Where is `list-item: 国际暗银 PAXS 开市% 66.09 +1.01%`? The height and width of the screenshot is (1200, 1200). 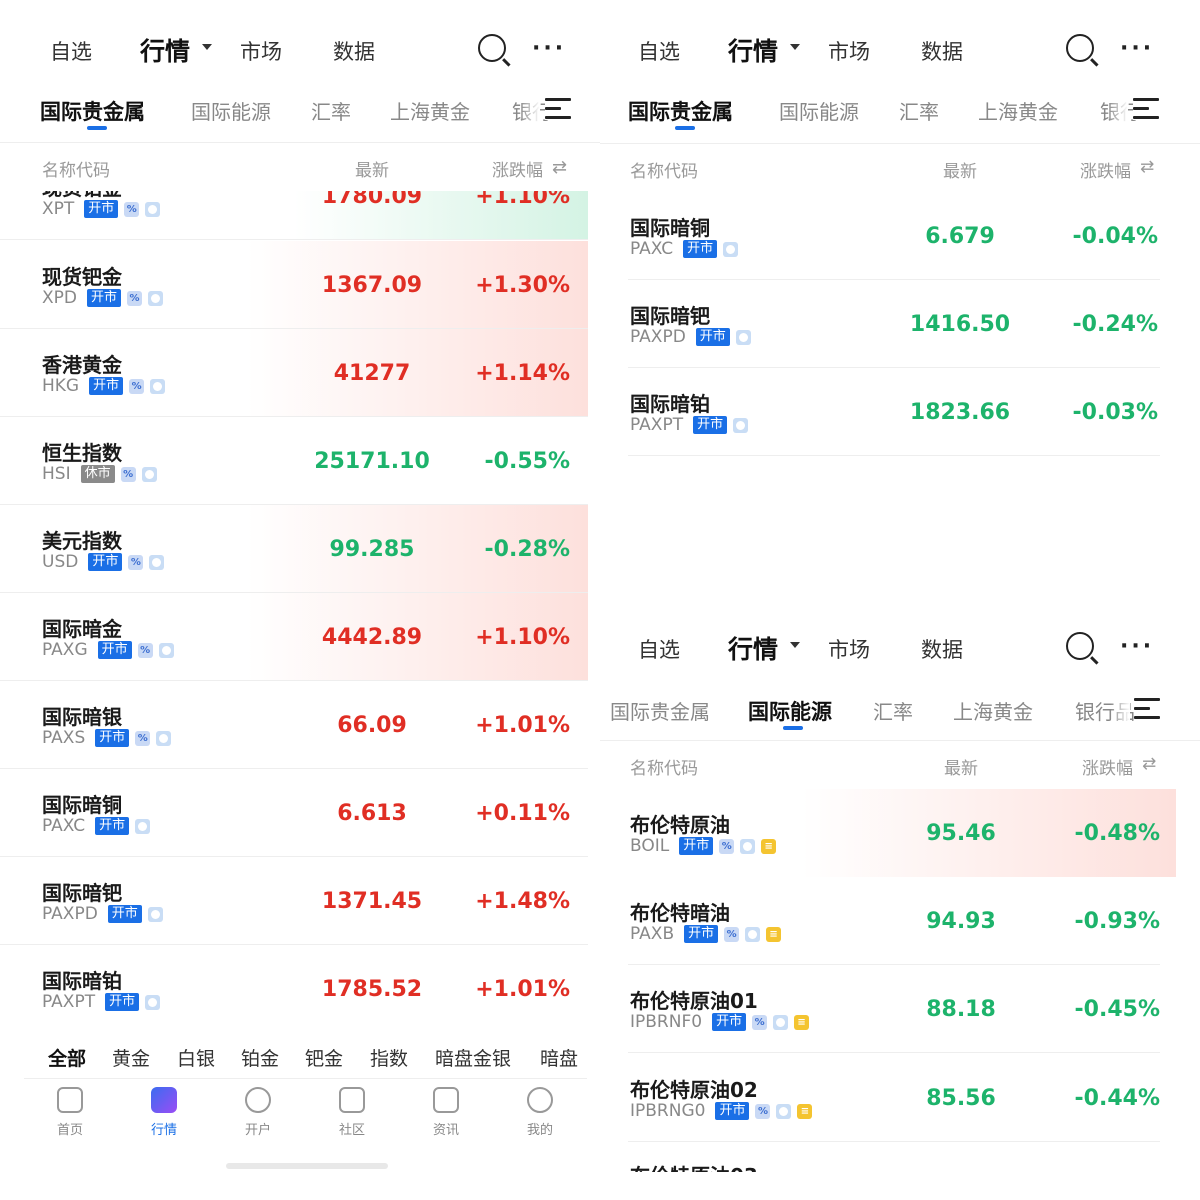
list-item: 国际暗银 PAXS 开市% 66.09 +1.01% is located at coordinates (294, 725).